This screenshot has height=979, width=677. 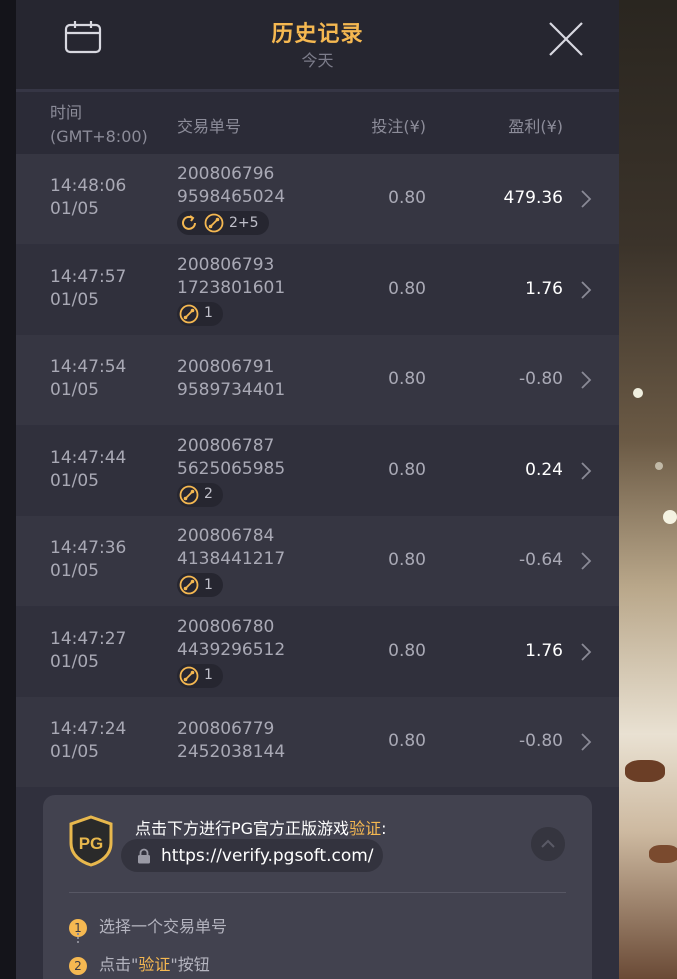 I want to click on row-time: 14:48:06 01/05, so click(x=88, y=198).